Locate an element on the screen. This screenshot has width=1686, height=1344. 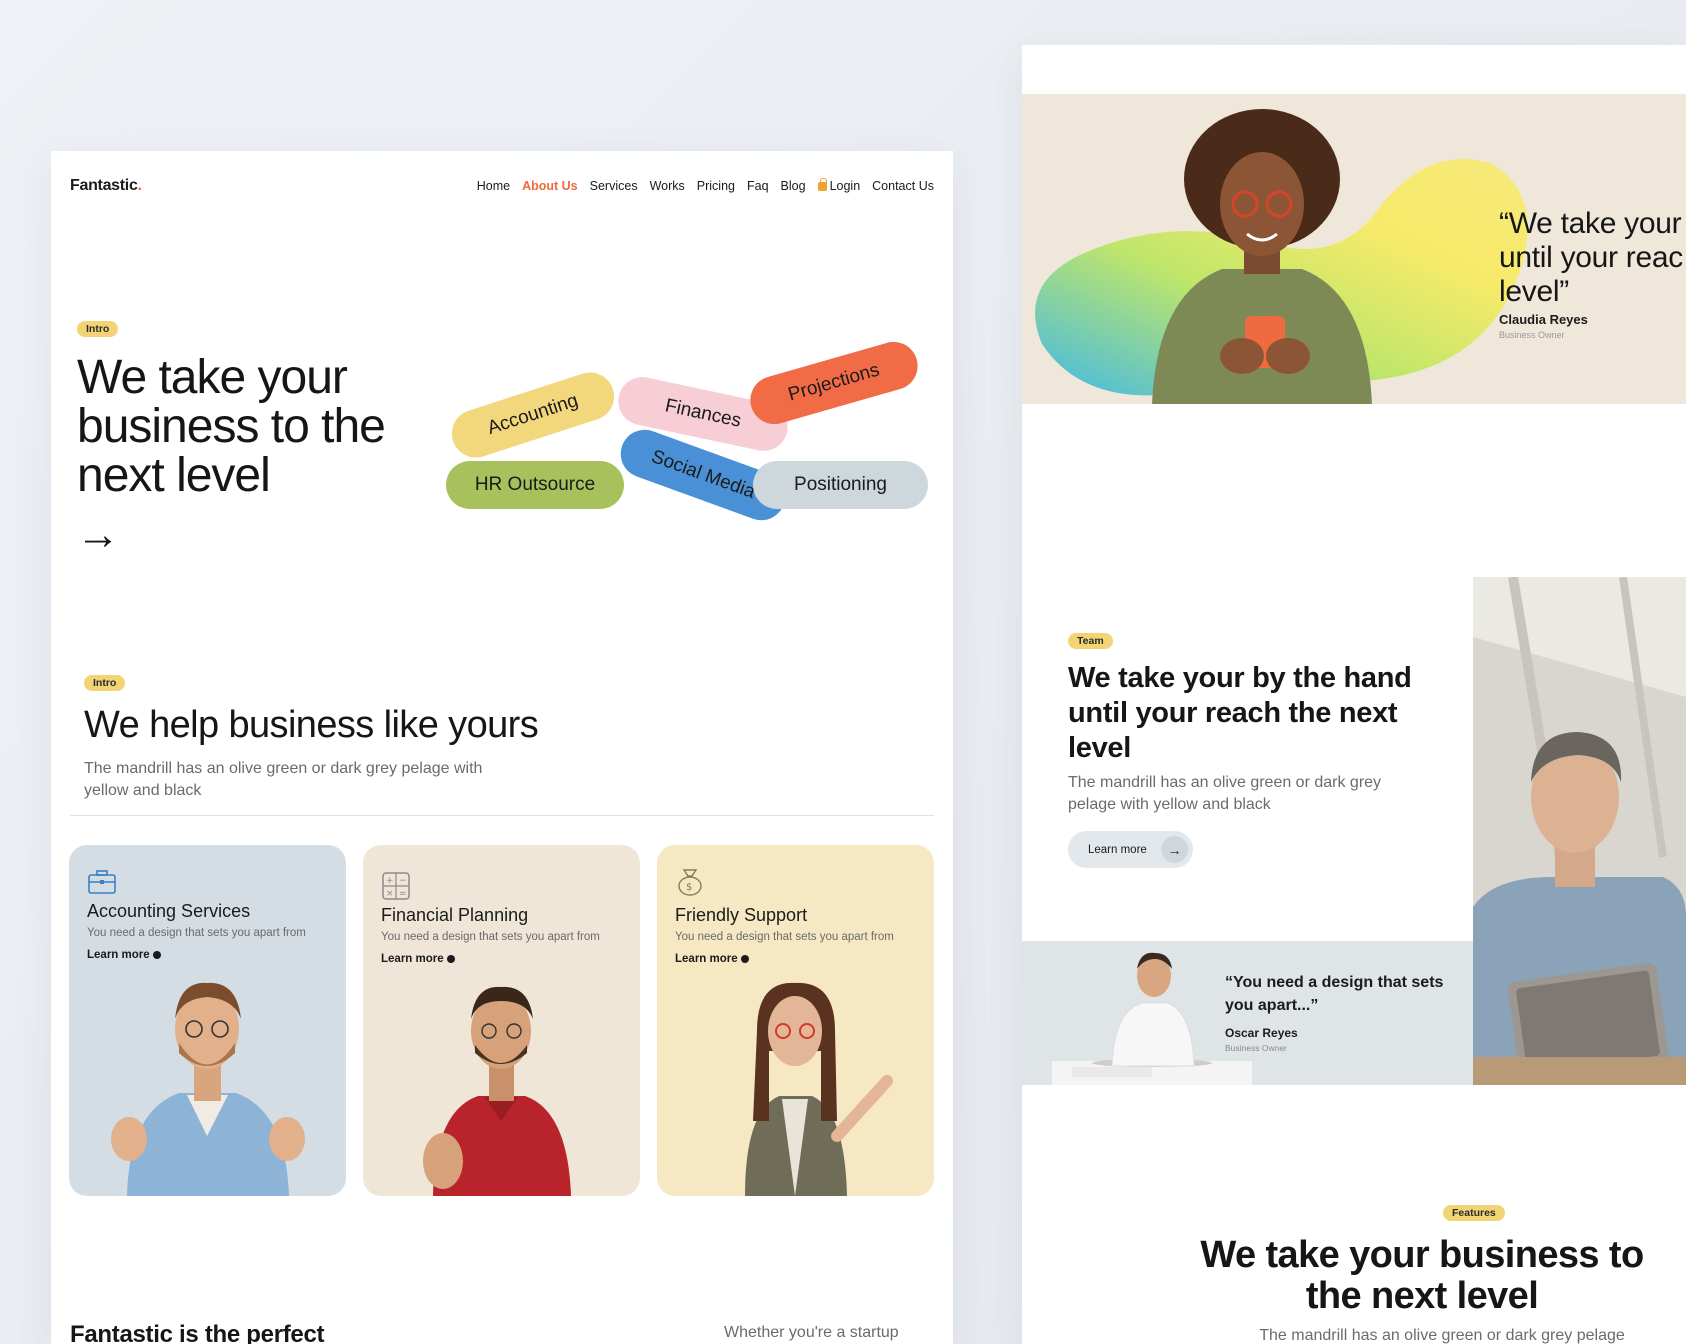
tag-projections: Projections is located at coordinates (834, 383).